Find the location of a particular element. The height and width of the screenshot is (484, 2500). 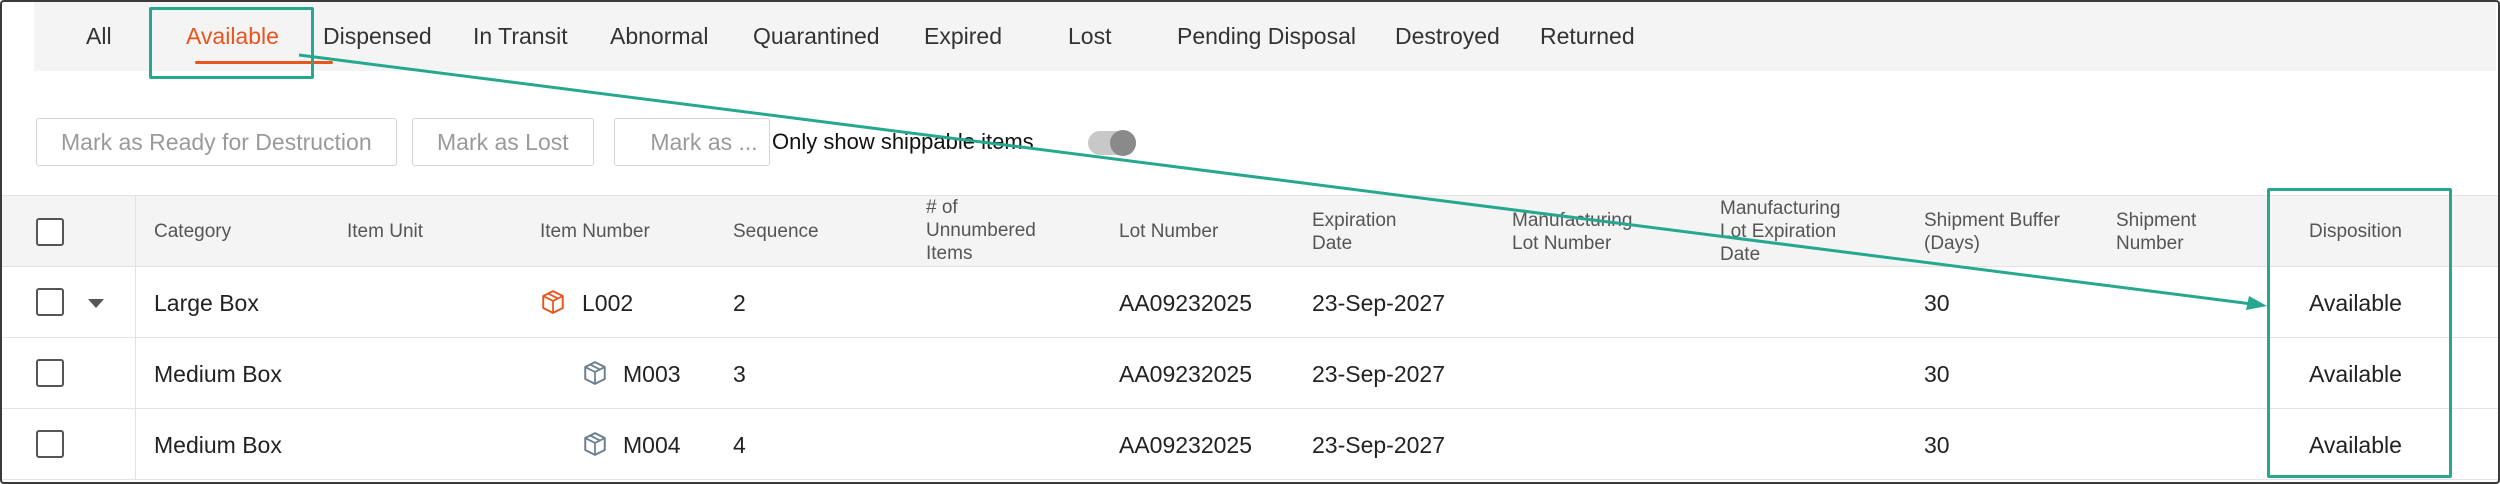

col-shipment-number: Shipment Number is located at coordinates (2156, 232).